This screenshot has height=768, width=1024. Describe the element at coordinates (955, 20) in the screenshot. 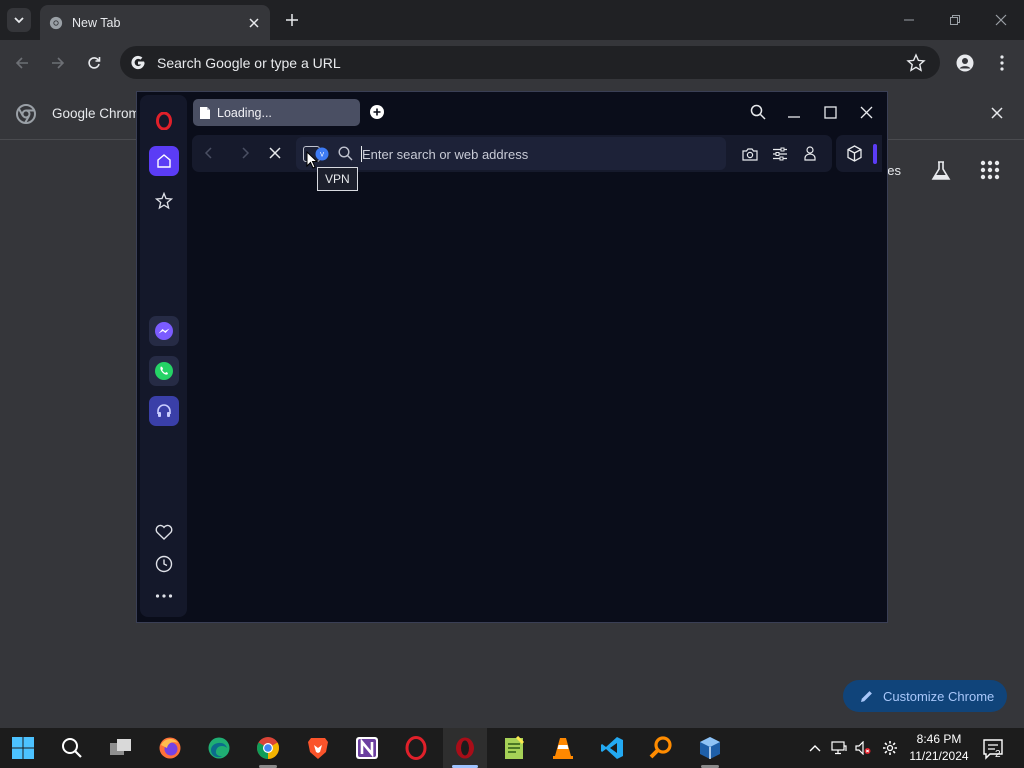

I see `restore-button` at that location.